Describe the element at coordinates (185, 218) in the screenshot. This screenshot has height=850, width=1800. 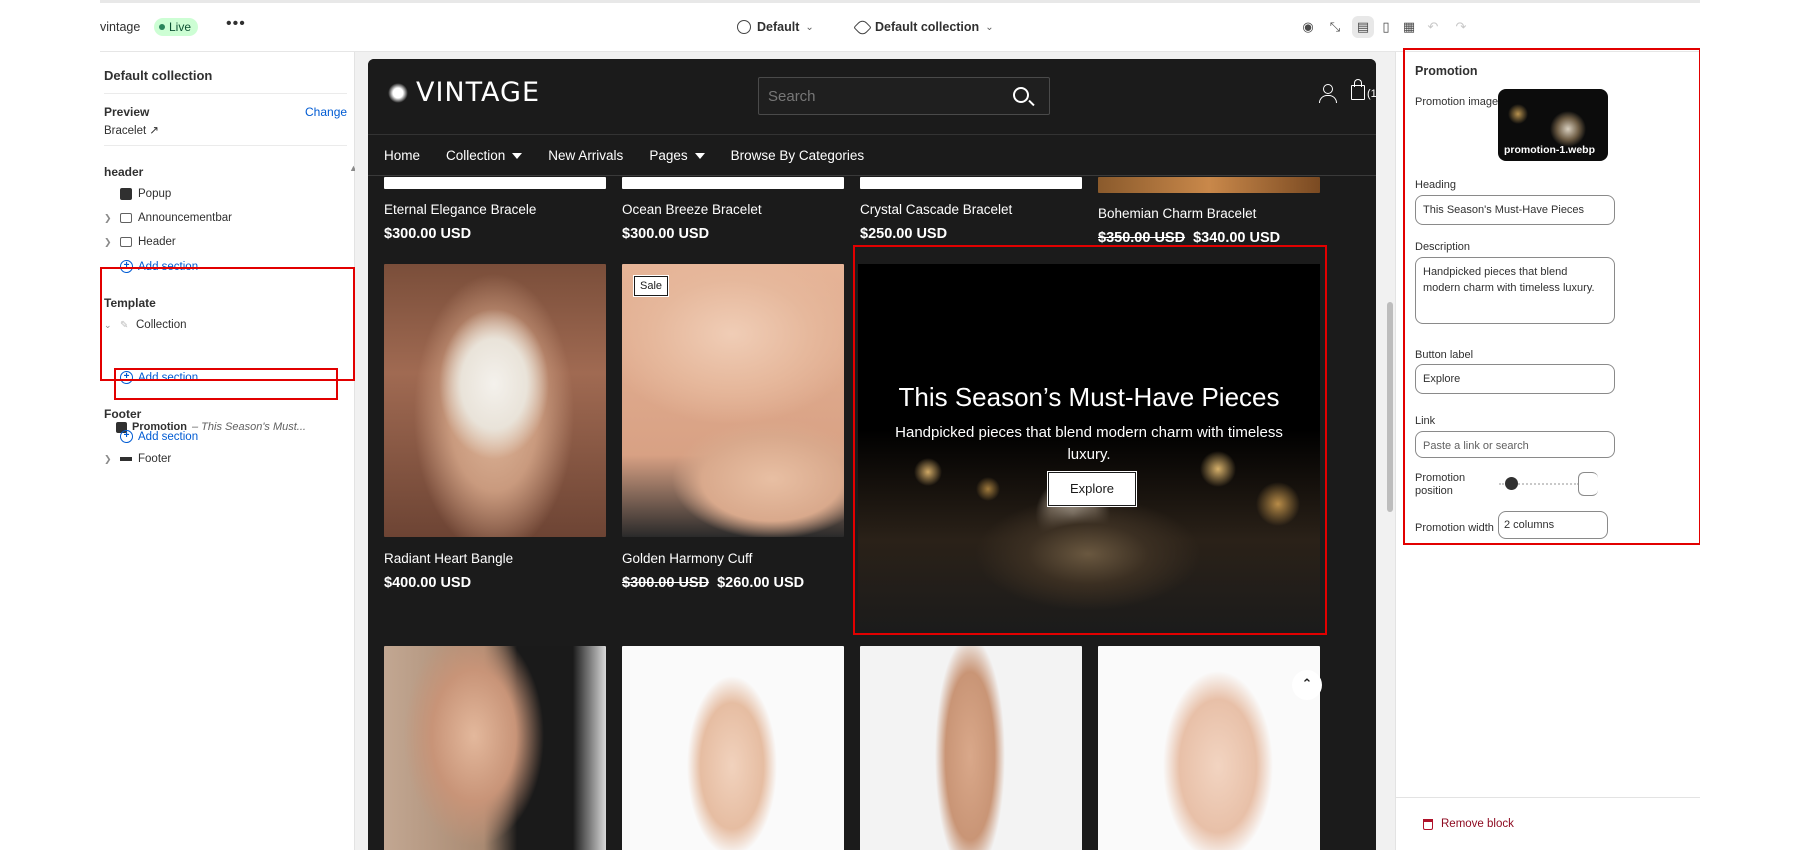
I see `section-label: Announcementbar` at that location.